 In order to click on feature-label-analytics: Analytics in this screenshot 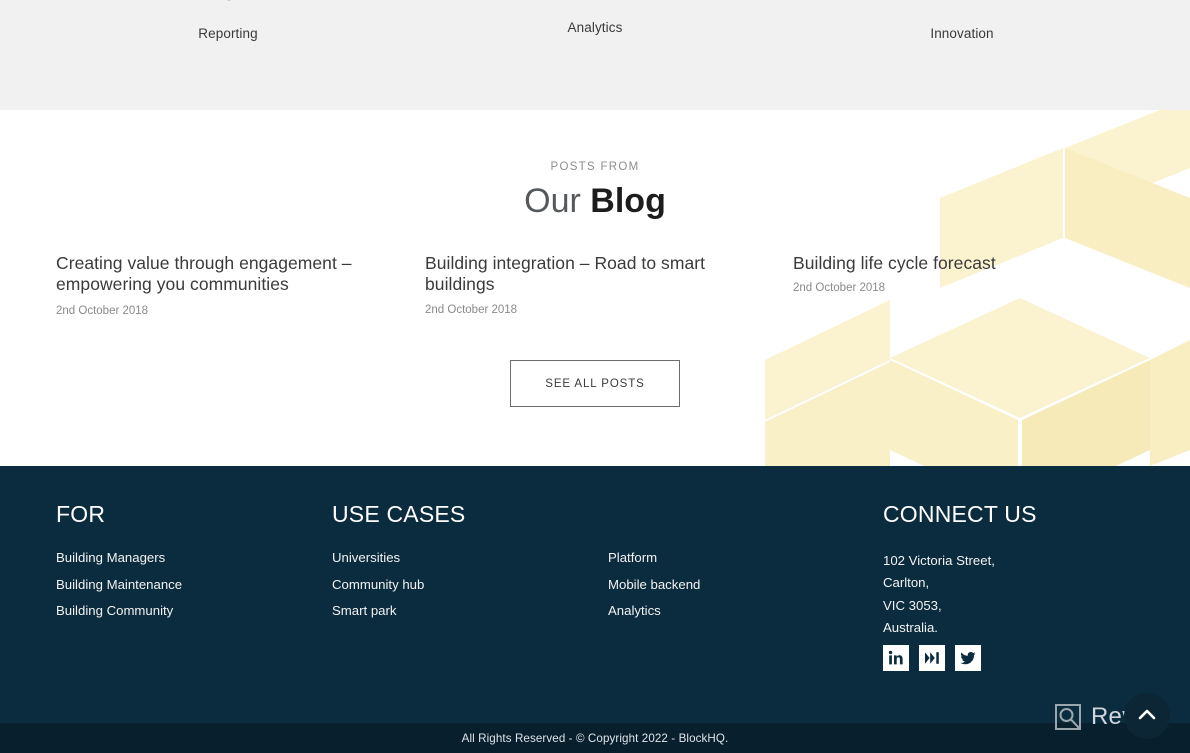, I will do `click(595, 27)`.